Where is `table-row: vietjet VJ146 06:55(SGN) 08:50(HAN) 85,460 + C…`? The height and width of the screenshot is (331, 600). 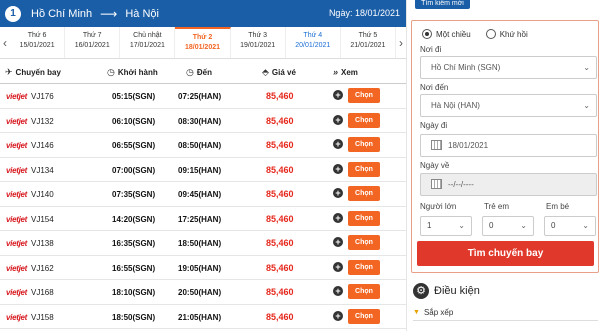
table-row: vietjet VJ146 06:55(SGN) 08:50(HAN) 85,460 + C… is located at coordinates (203, 145).